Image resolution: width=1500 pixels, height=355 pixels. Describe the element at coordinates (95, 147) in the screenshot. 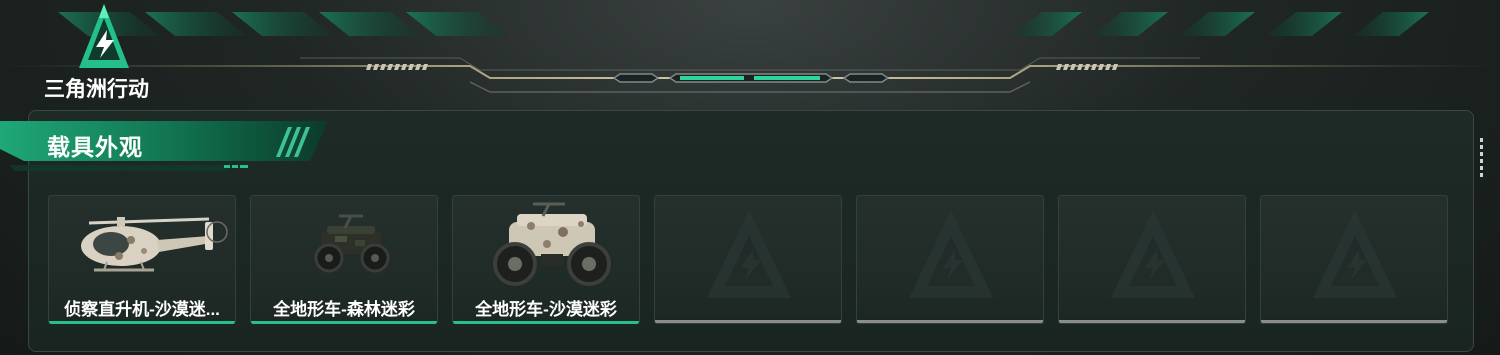

I see `section-title: 载具外观` at that location.